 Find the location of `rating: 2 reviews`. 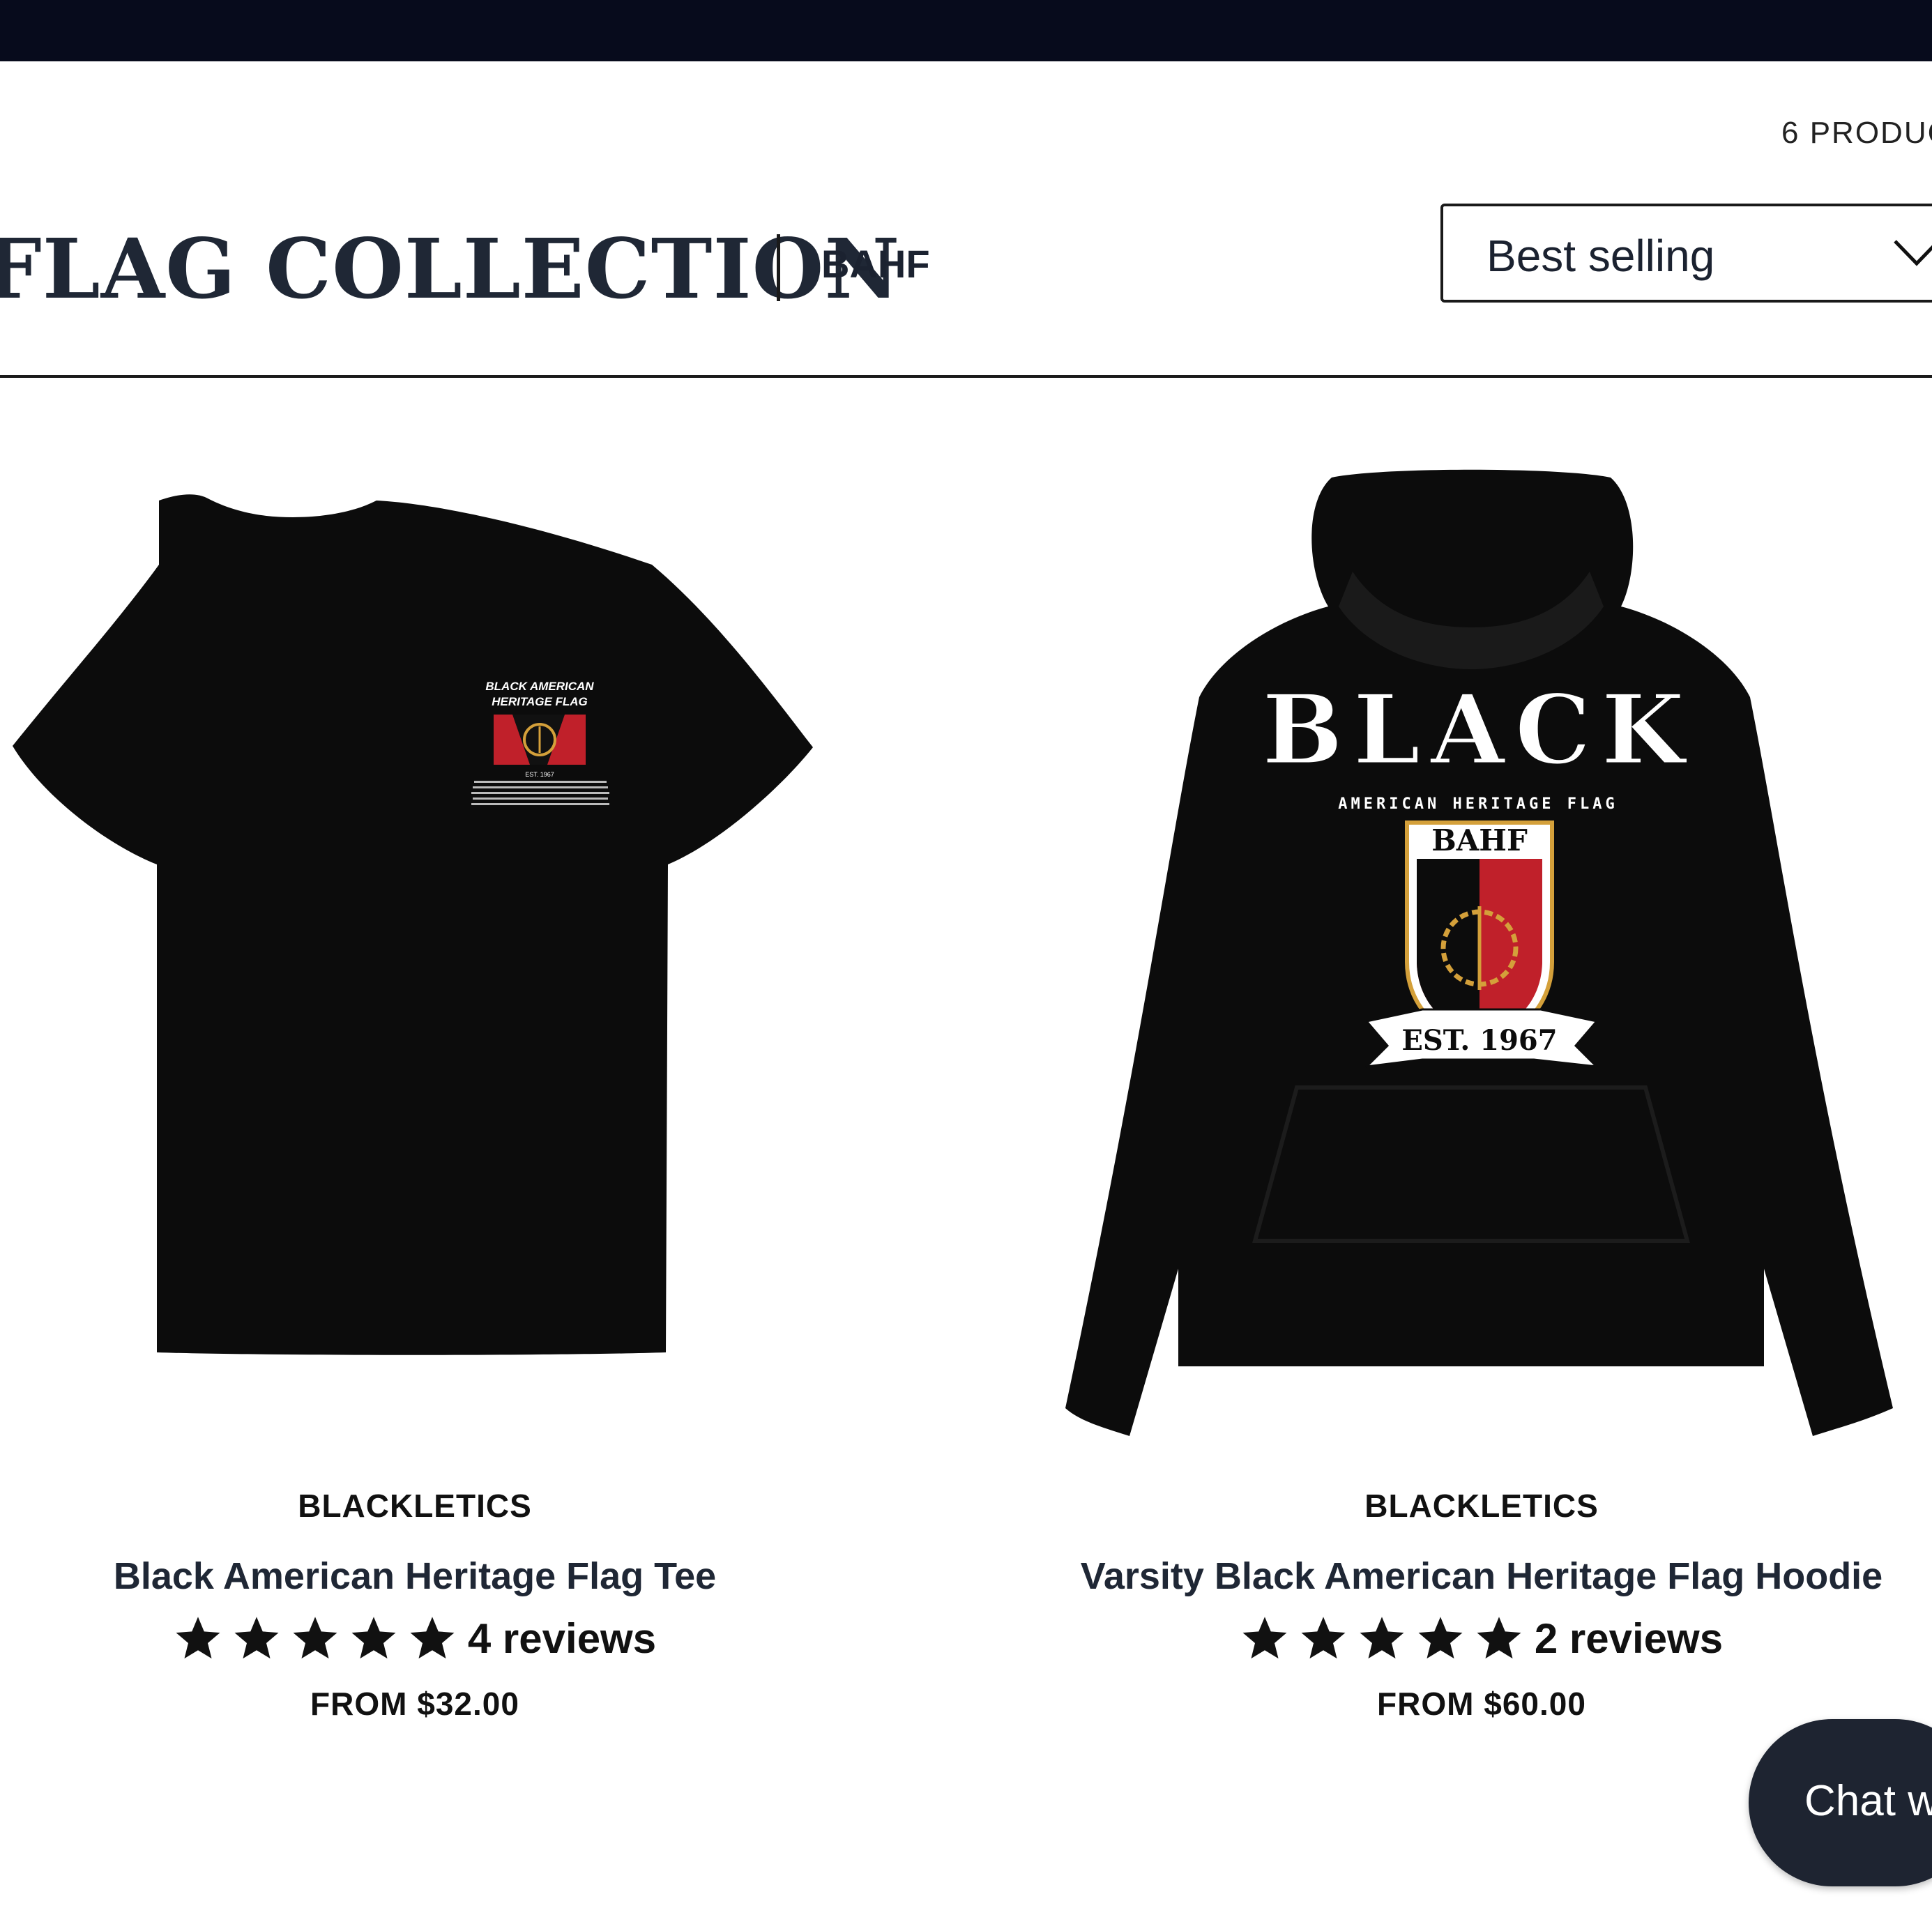

rating: 2 reviews is located at coordinates (1482, 1638).